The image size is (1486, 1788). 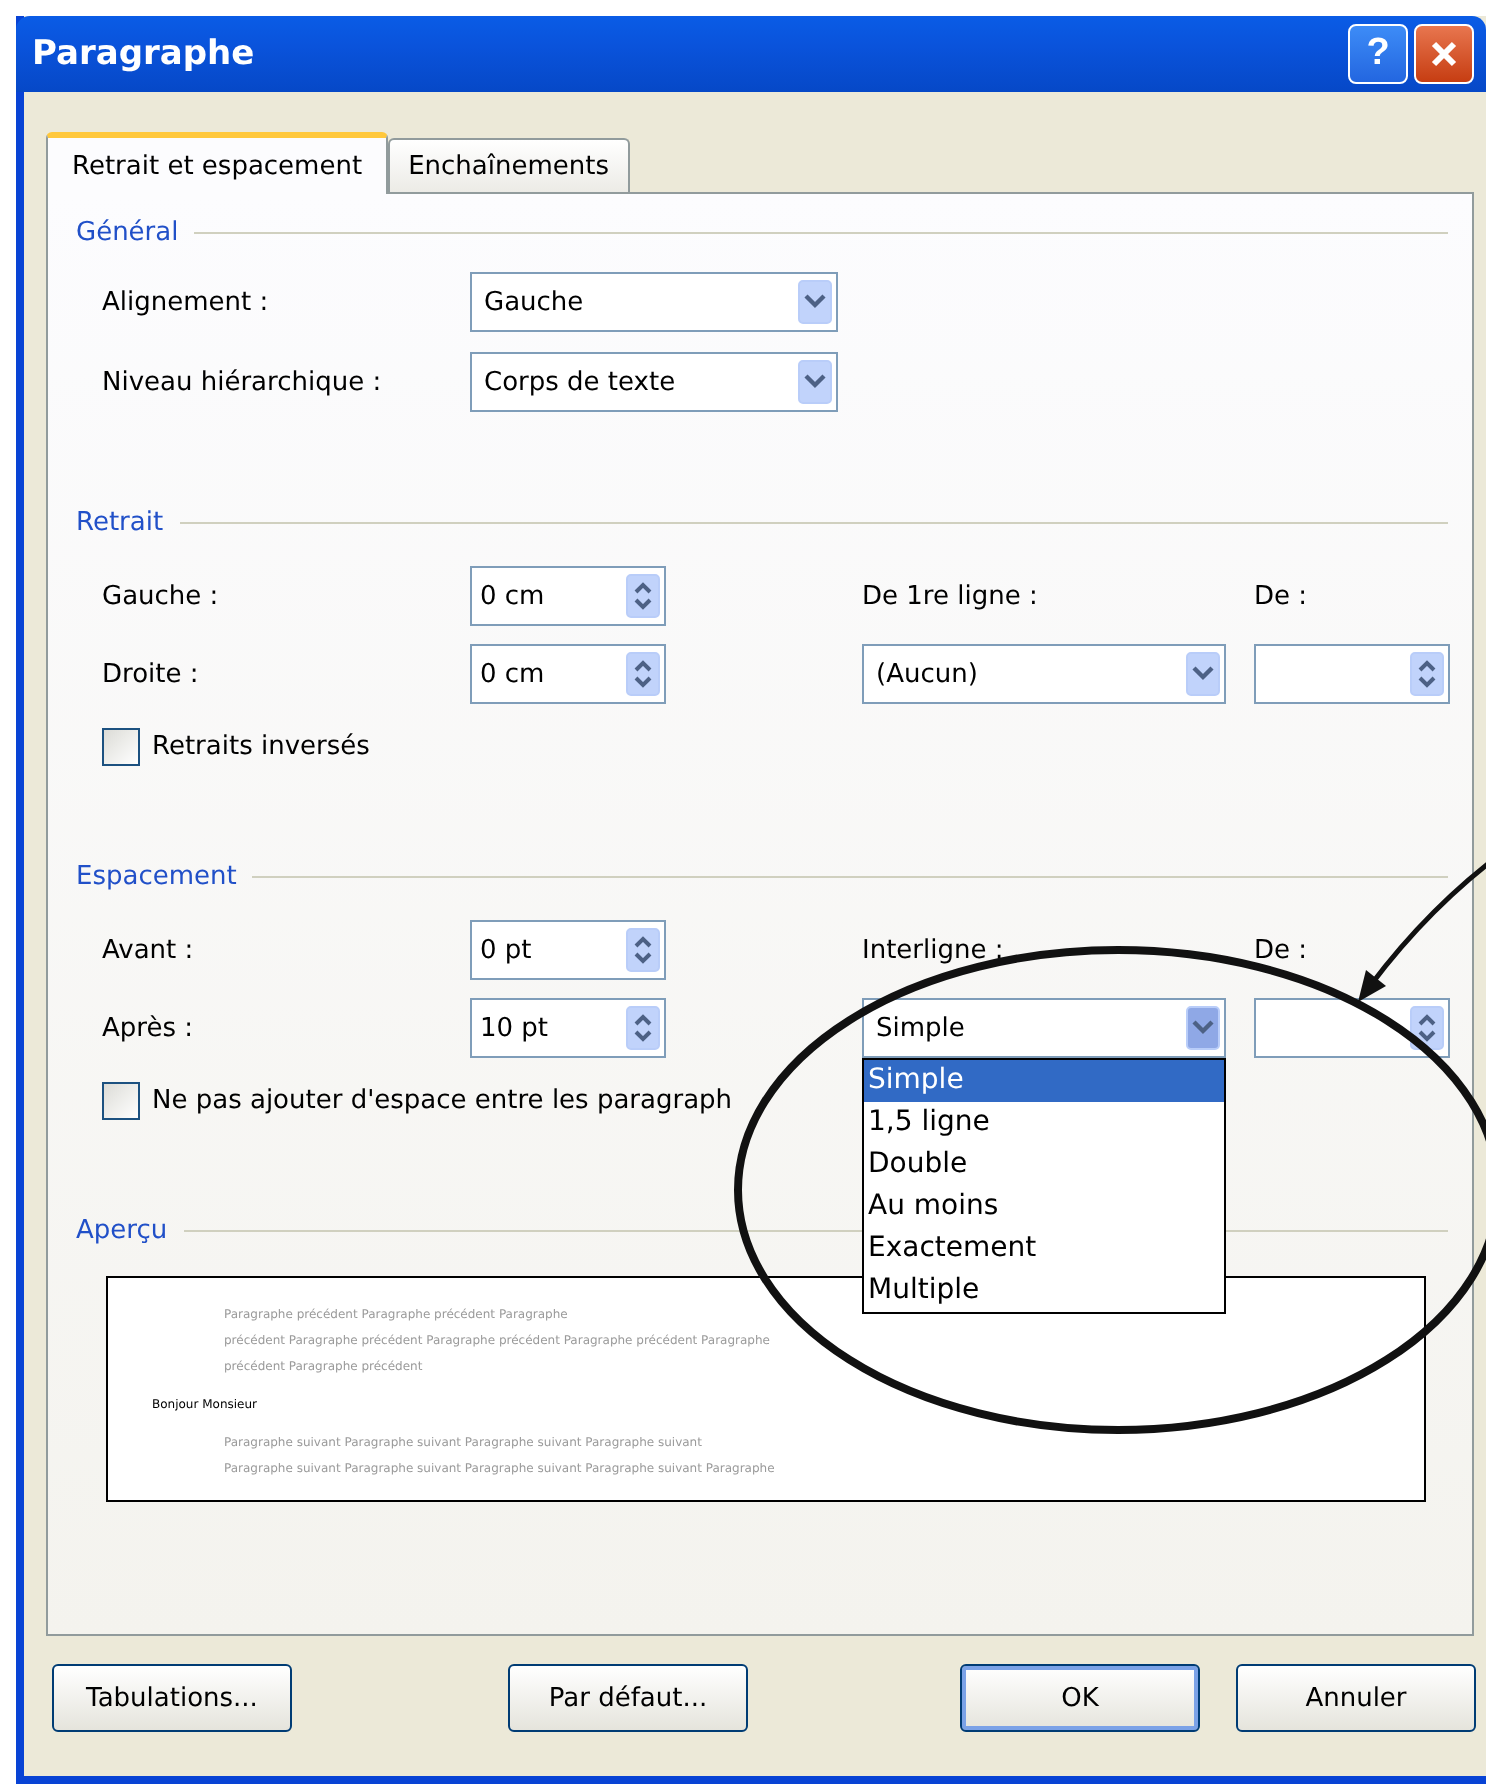 I want to click on field-label: Avant :, so click(x=149, y=950).